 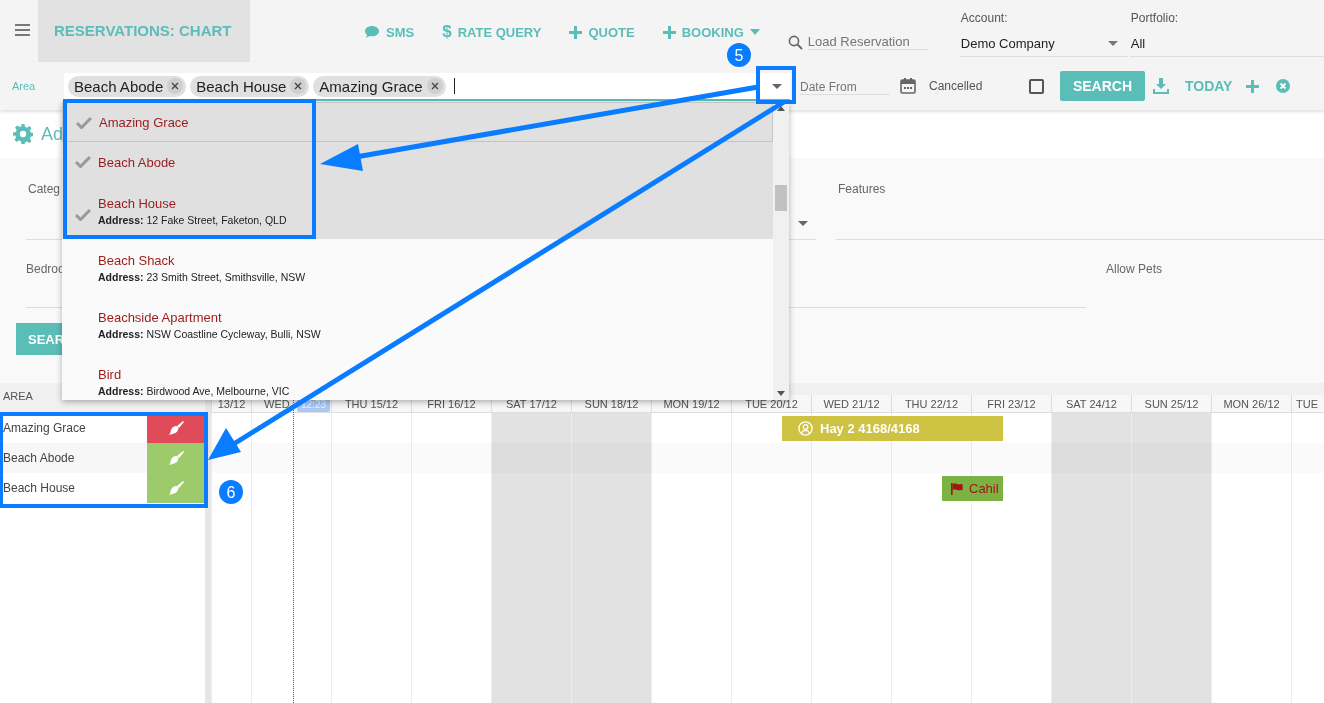 I want to click on day-header: MON 26/12, so click(x=1251, y=404).